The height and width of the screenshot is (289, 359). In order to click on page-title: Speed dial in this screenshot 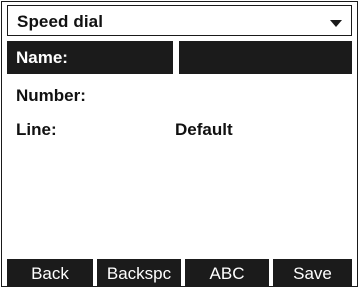, I will do `click(60, 21)`.